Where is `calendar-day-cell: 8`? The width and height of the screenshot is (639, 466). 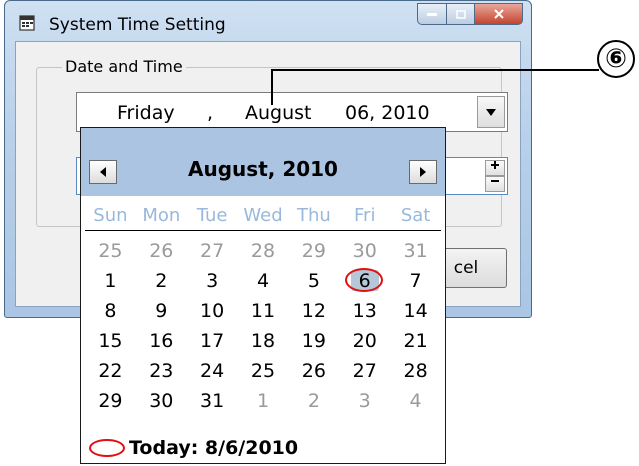
calendar-day-cell: 8 is located at coordinates (110, 311).